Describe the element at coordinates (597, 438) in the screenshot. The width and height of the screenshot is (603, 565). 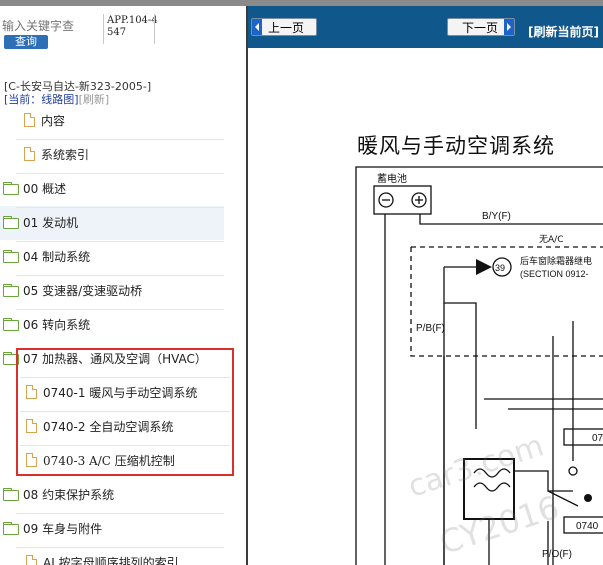
I see `relay-box-label-1: 07` at that location.